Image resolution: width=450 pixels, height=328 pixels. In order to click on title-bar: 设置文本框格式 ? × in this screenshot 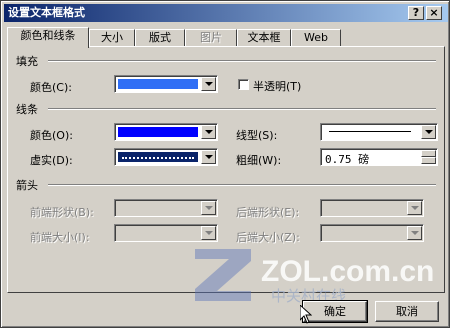, I will do `click(226, 13)`.